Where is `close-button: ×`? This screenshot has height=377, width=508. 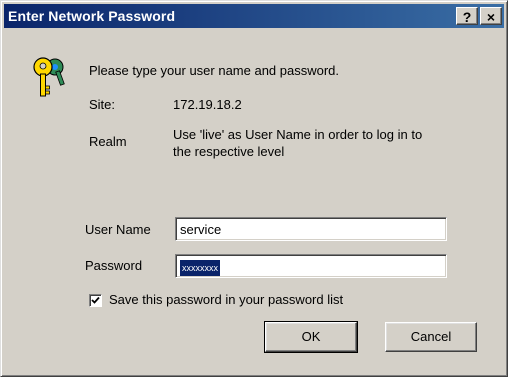 close-button: × is located at coordinates (491, 16).